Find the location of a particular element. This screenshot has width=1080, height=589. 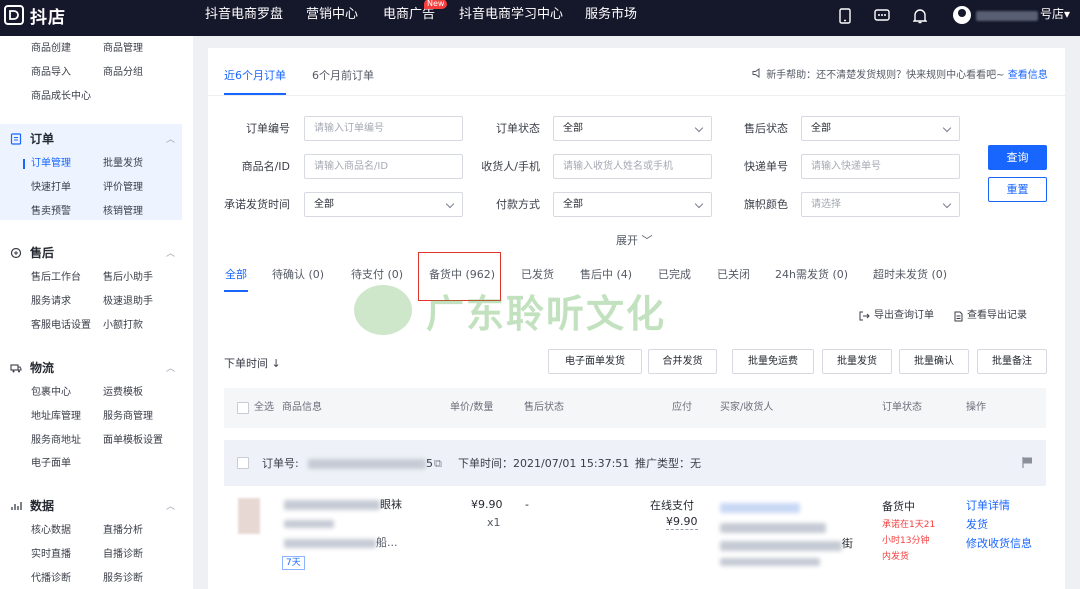

sidebar-item-order-manage: 订单管理 is located at coordinates (51, 164).